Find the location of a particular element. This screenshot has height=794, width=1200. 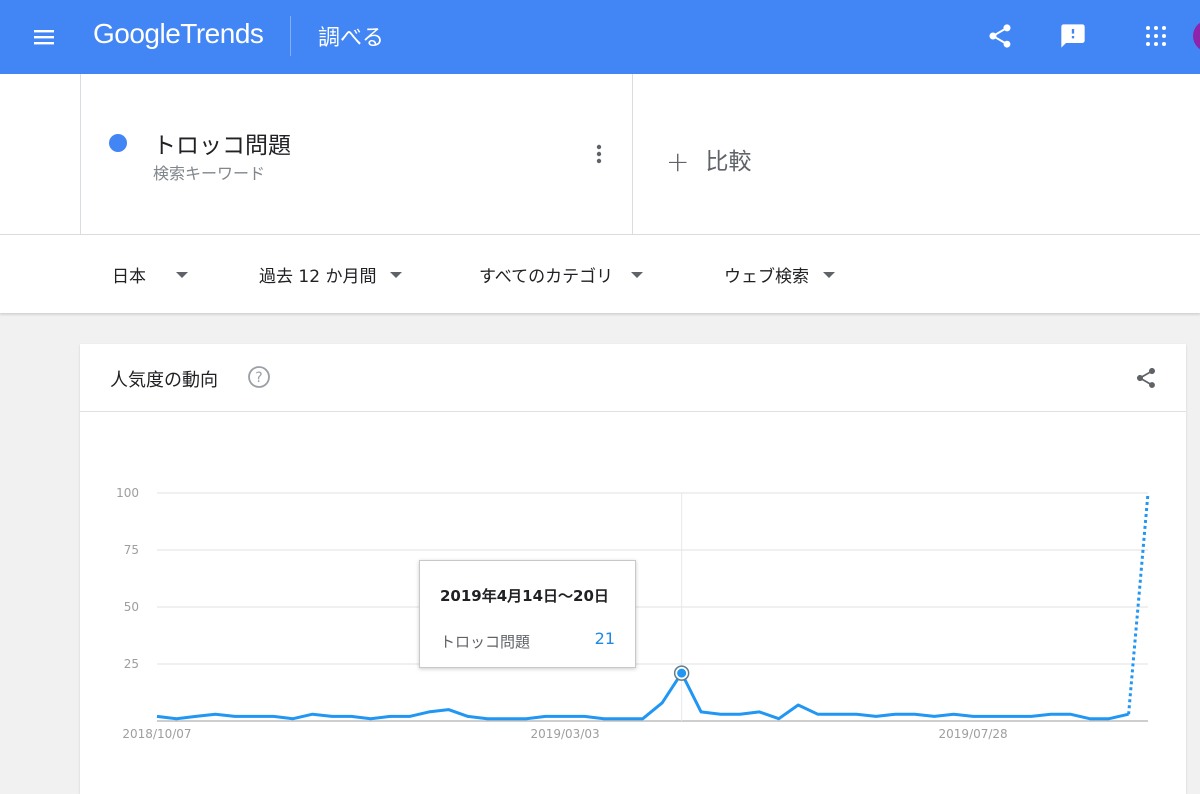

plus-icon: + is located at coordinates (678, 161).